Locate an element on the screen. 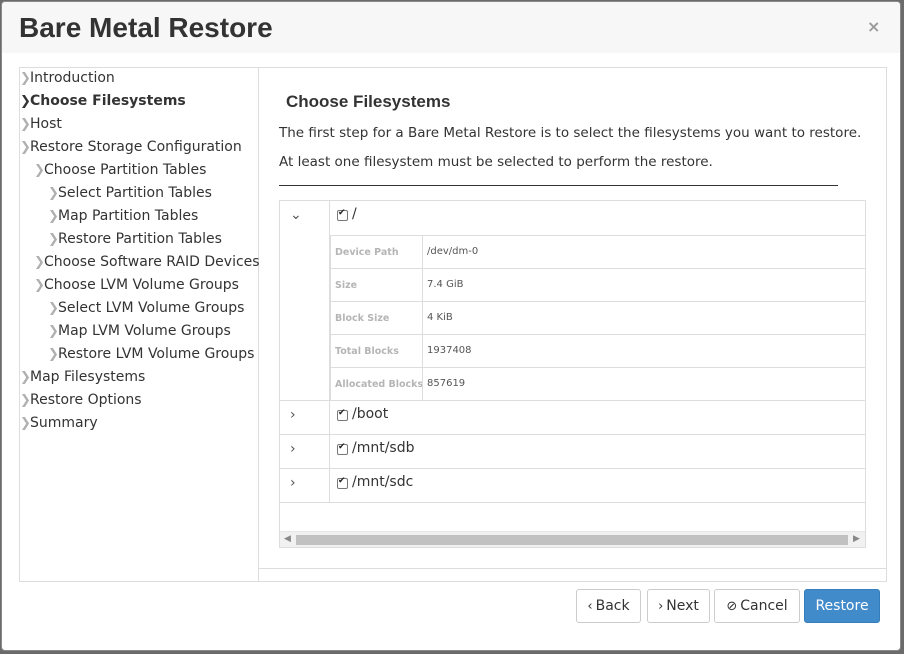 The image size is (904, 654). detail-row: Block Size 4 KiB is located at coordinates (598, 318).